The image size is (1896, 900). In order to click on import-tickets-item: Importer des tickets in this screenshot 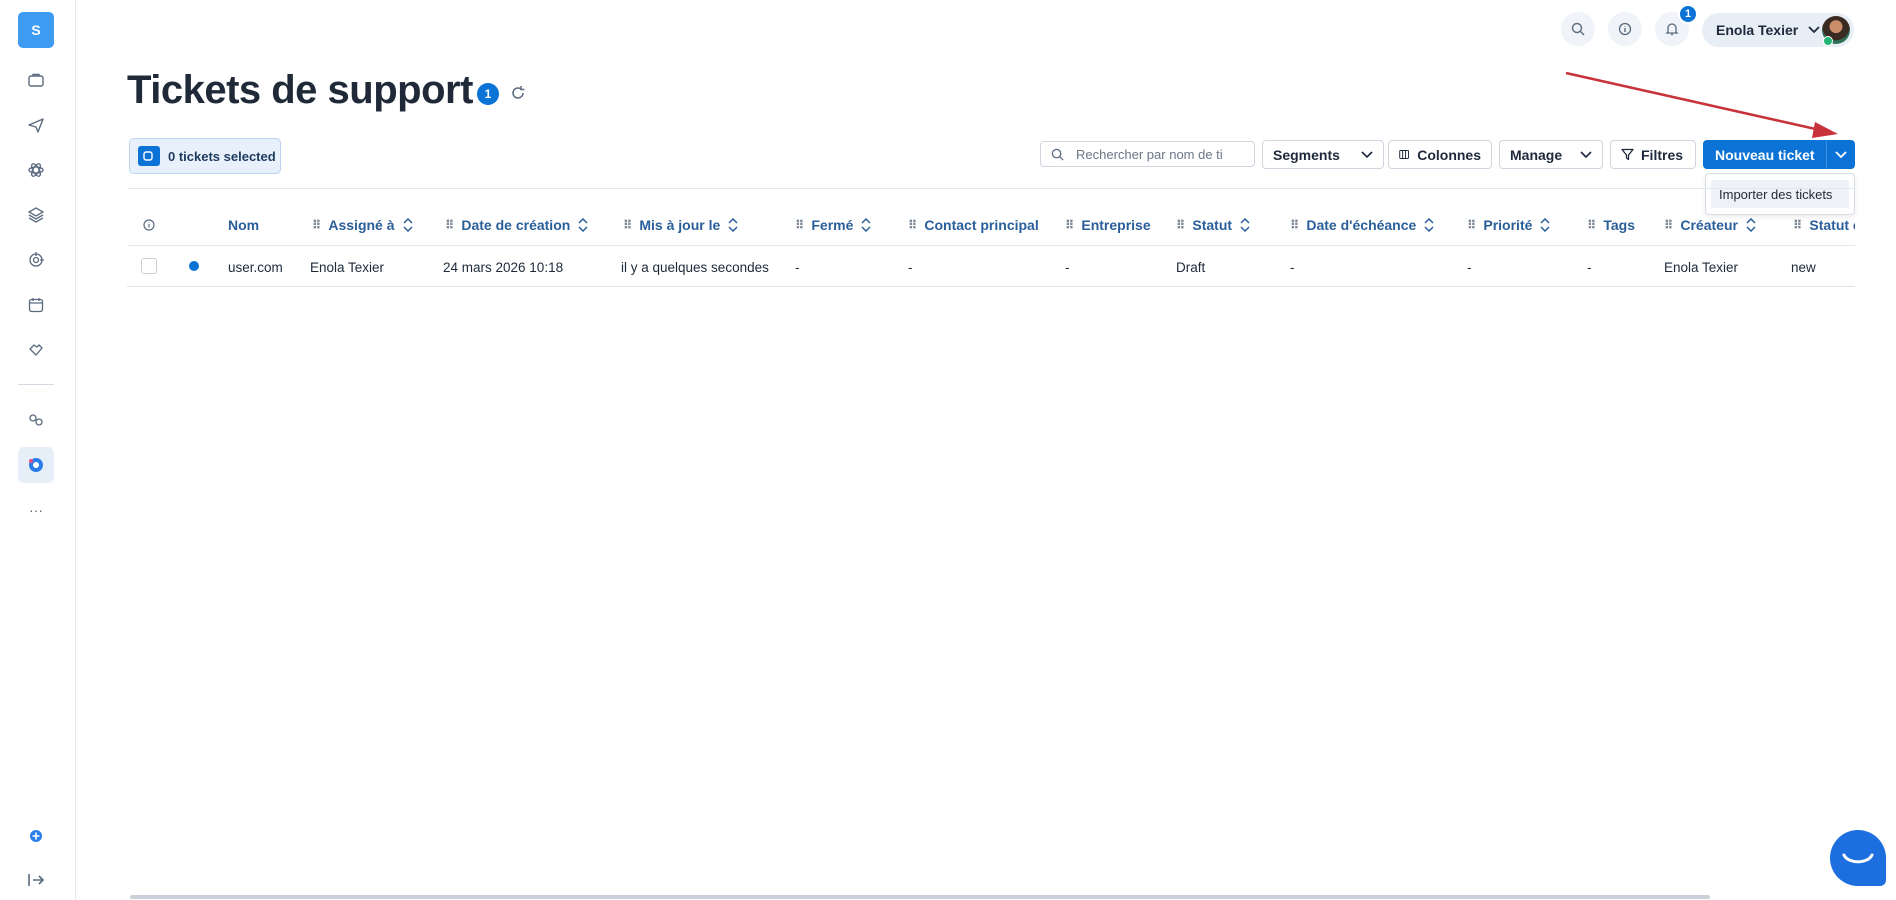, I will do `click(1780, 194)`.